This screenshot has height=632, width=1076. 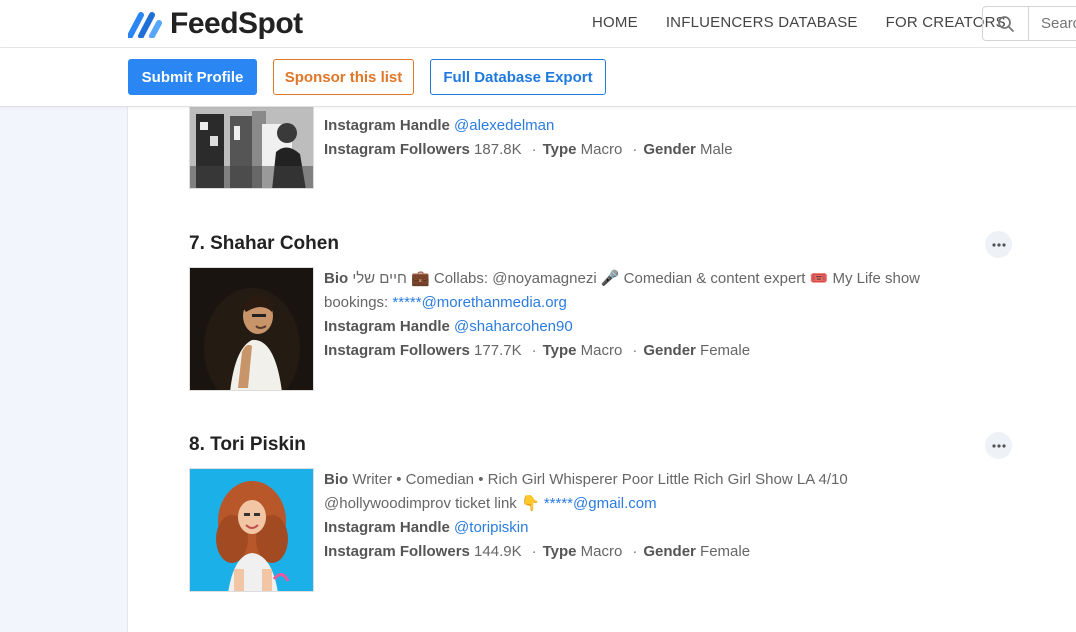 I want to click on followers-value: 177.7K, so click(x=498, y=350).